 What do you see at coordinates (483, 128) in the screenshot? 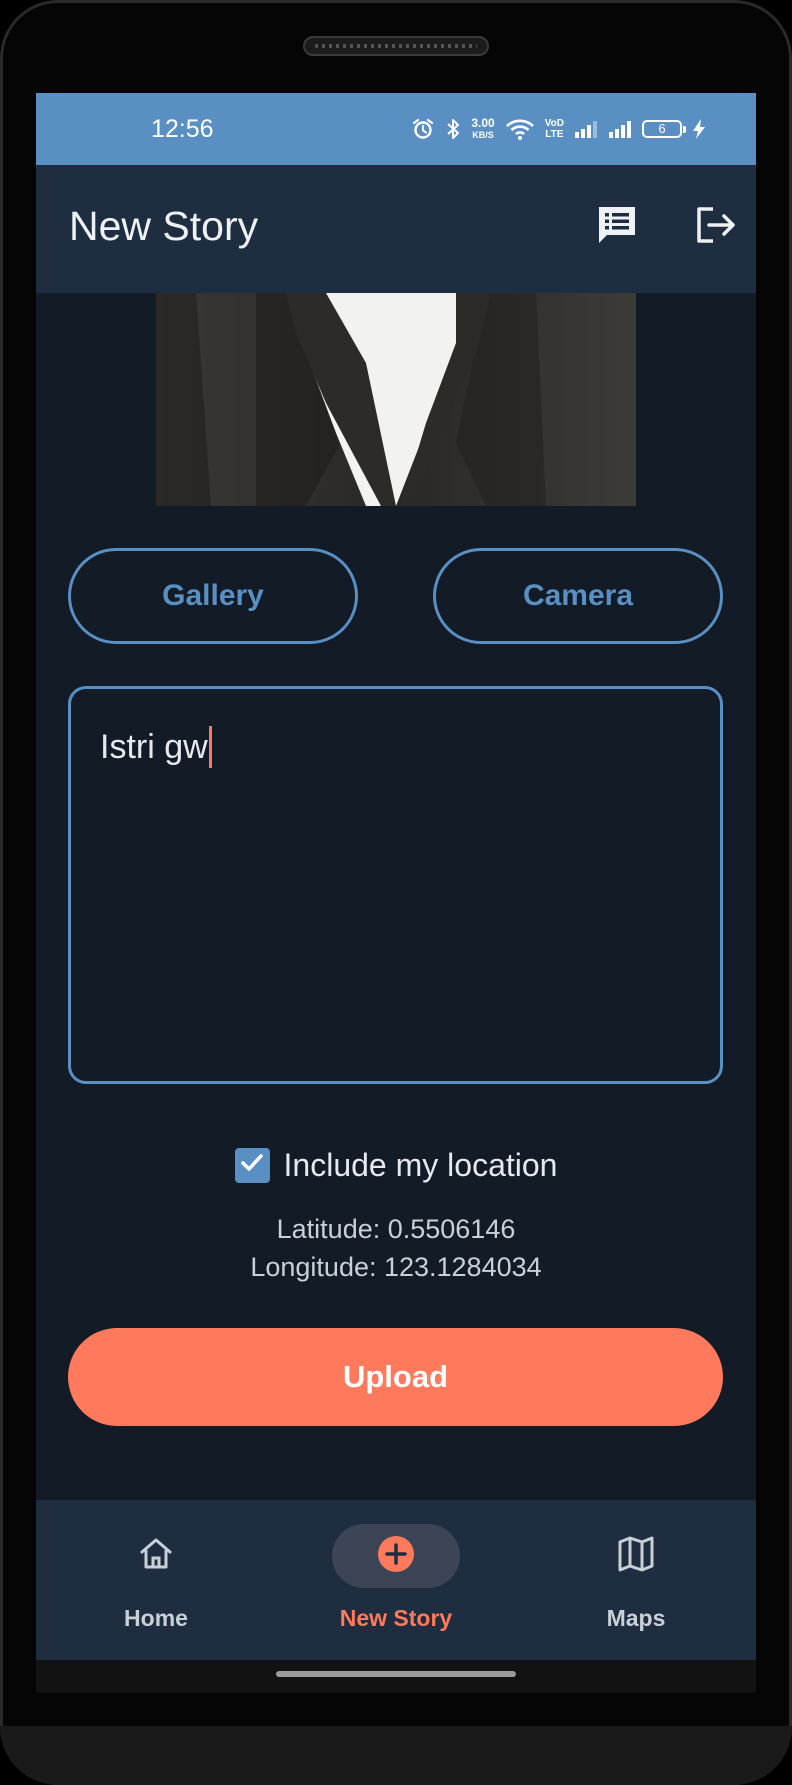
I see `network-speed: 3.00 KB/S` at bounding box center [483, 128].